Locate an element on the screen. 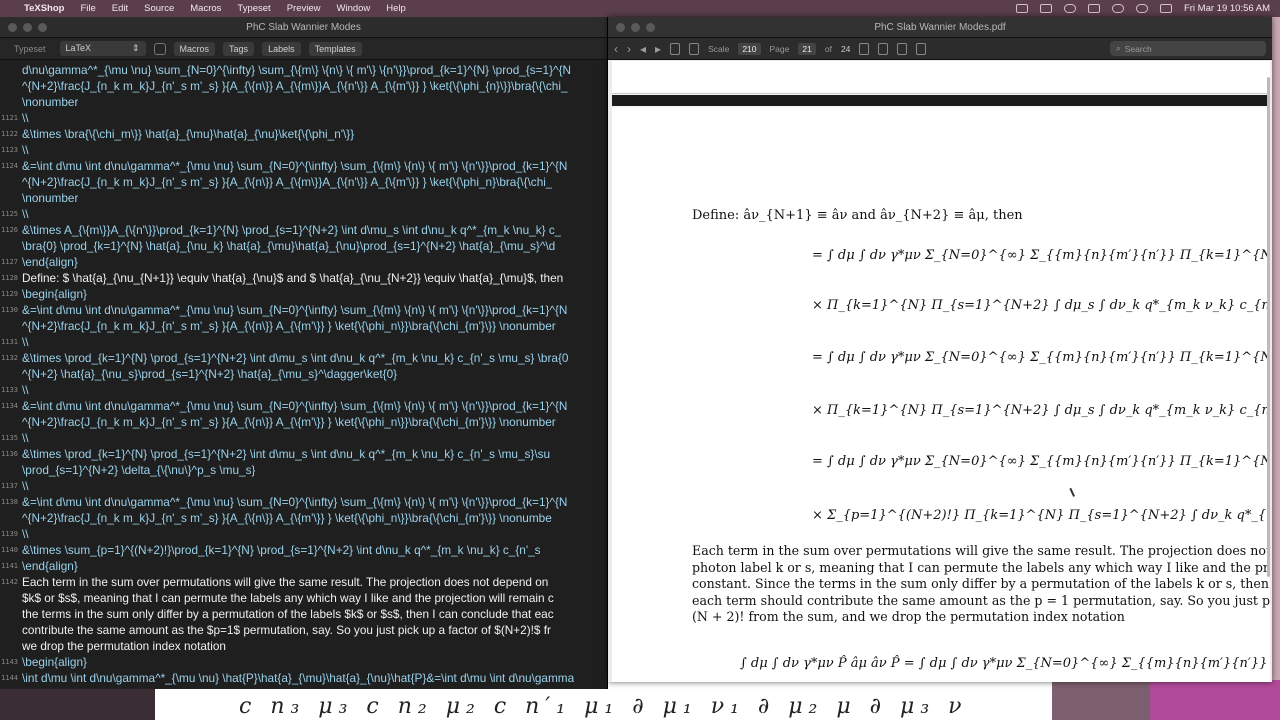 This screenshot has height=720, width=1280. battery-icon is located at coordinates (1093, 8).